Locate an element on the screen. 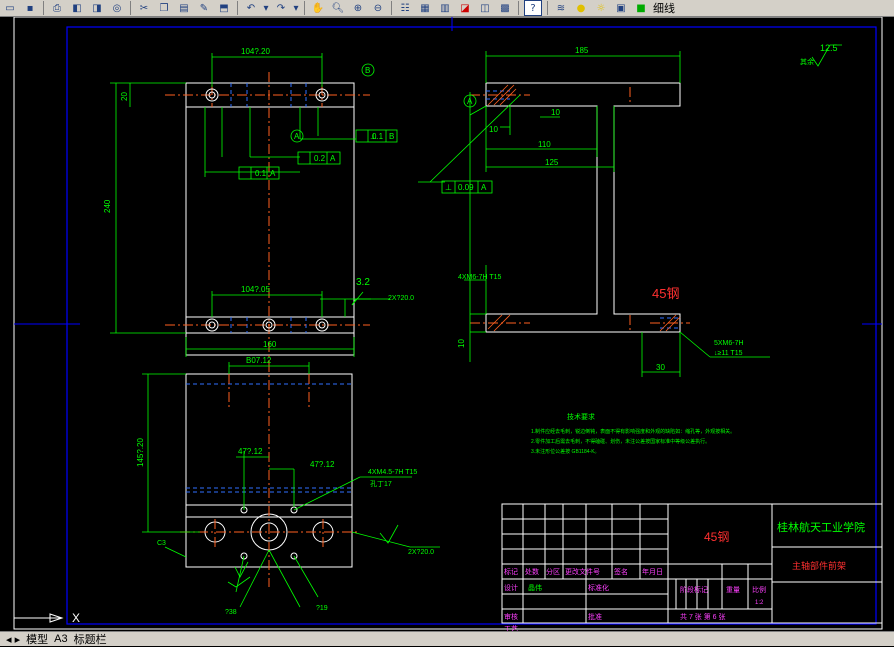 This screenshot has height=647, width=894. side-hidden-lines is located at coordinates (583, 209).